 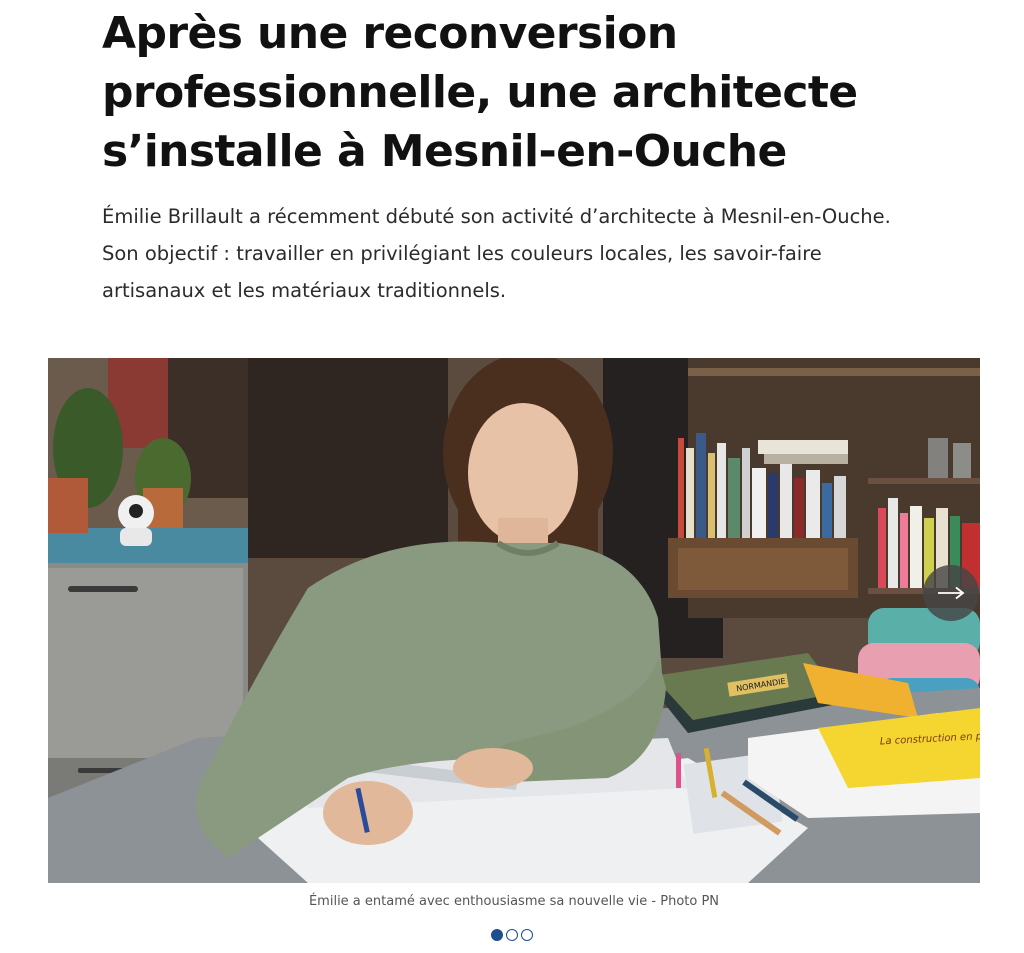 I want to click on arrow-right-icon, so click(x=951, y=593).